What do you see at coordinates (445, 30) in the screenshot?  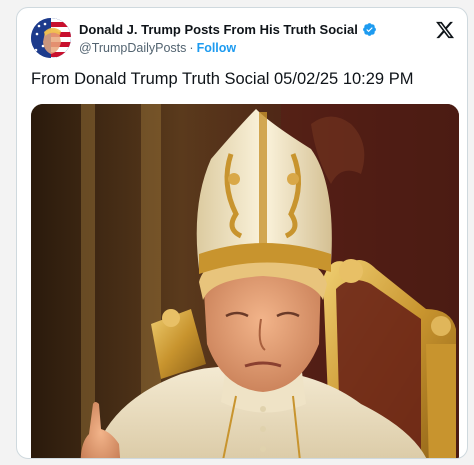 I see `x-logo-icon` at bounding box center [445, 30].